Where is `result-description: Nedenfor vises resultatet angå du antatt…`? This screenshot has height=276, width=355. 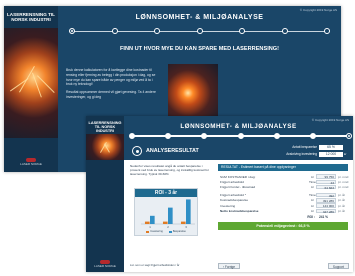
result-description: Nedenfor vises resultatet angå du antatt… is located at coordinates (169, 170).